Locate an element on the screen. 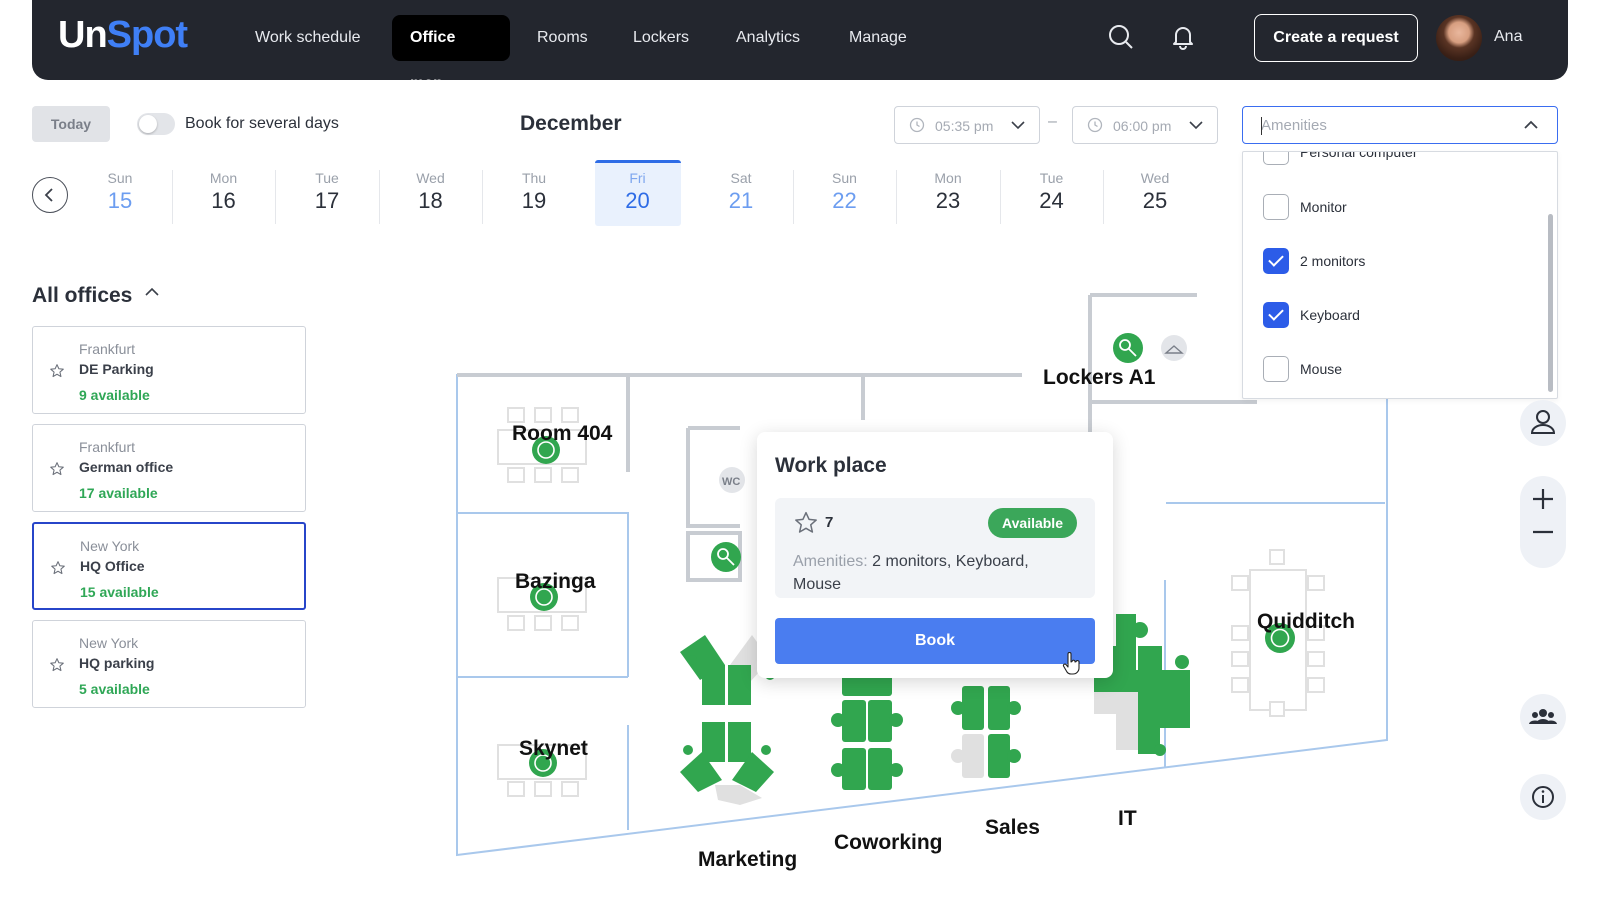 The image size is (1600, 900). book-button: Book is located at coordinates (935, 641).